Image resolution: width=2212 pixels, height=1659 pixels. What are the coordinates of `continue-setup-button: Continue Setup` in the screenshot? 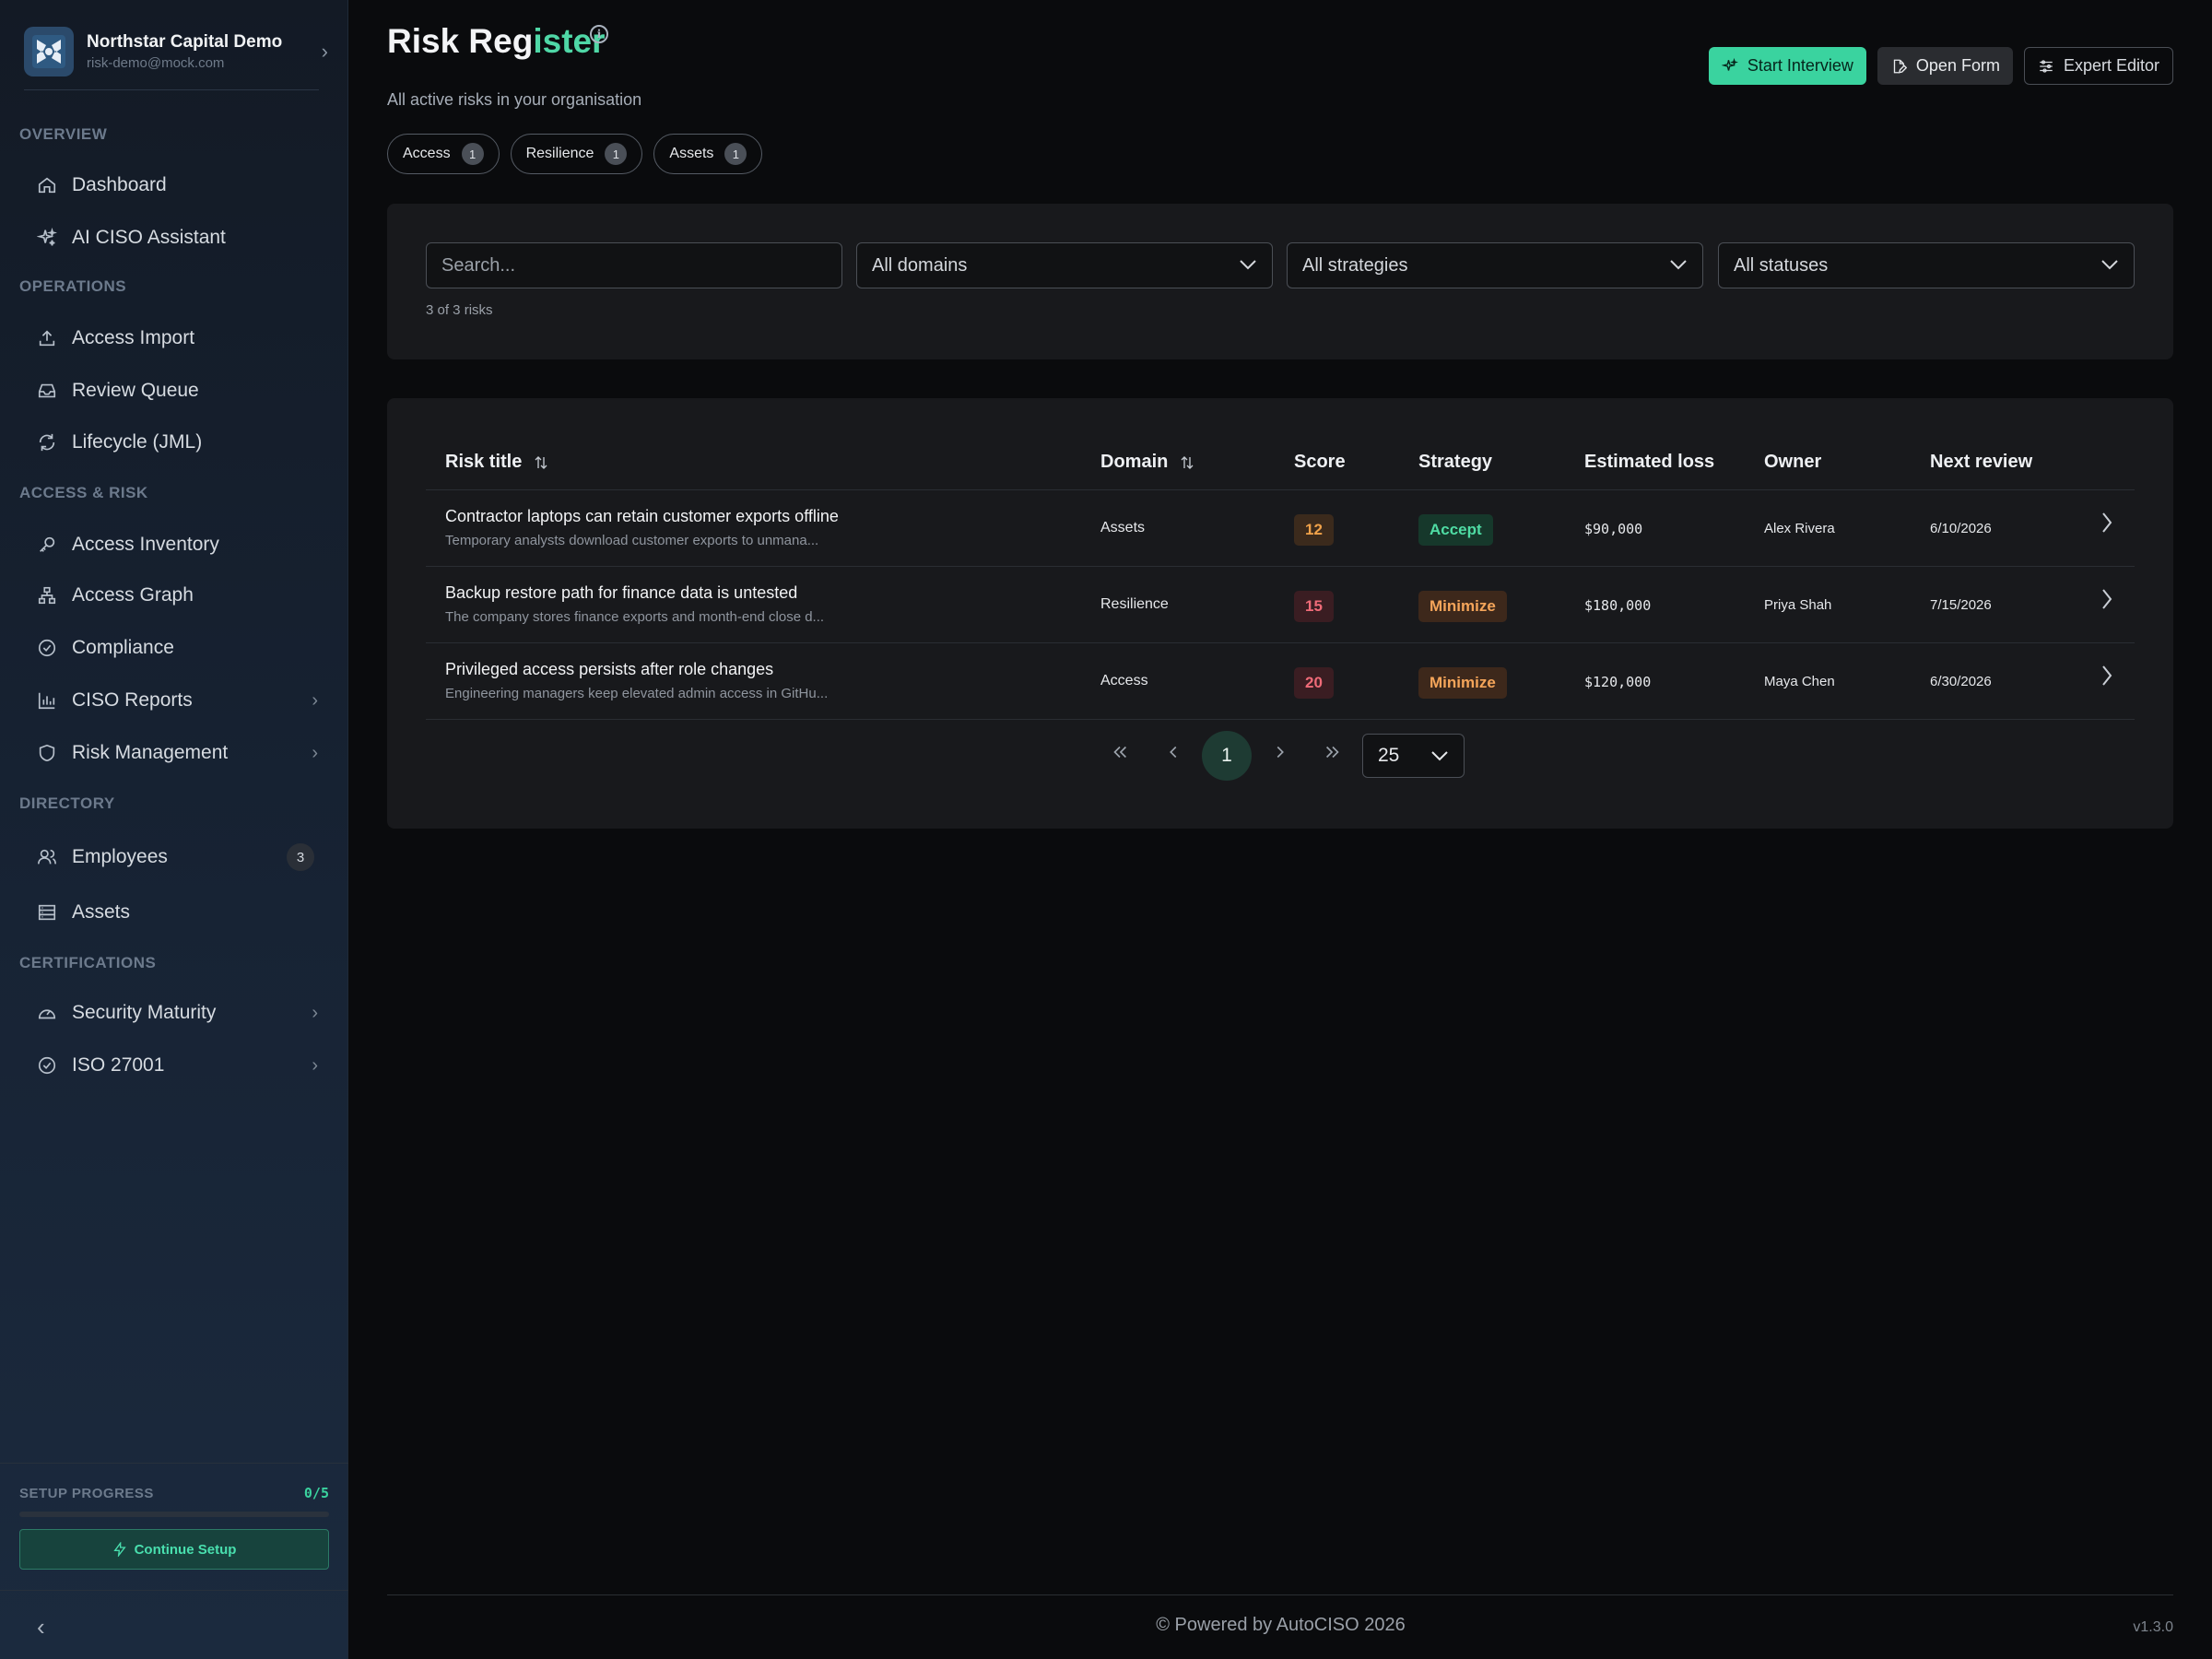 It's located at (174, 1549).